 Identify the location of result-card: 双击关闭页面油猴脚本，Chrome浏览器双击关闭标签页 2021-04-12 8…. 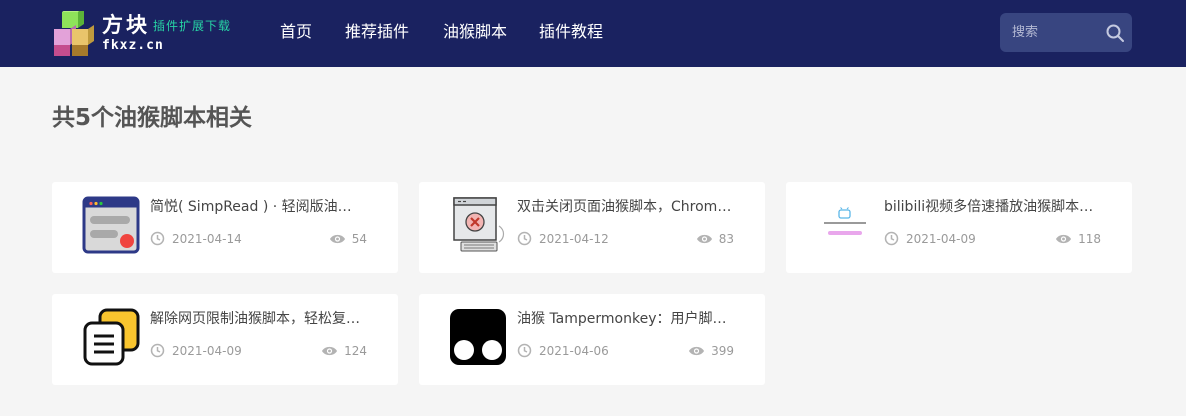
(592, 227).